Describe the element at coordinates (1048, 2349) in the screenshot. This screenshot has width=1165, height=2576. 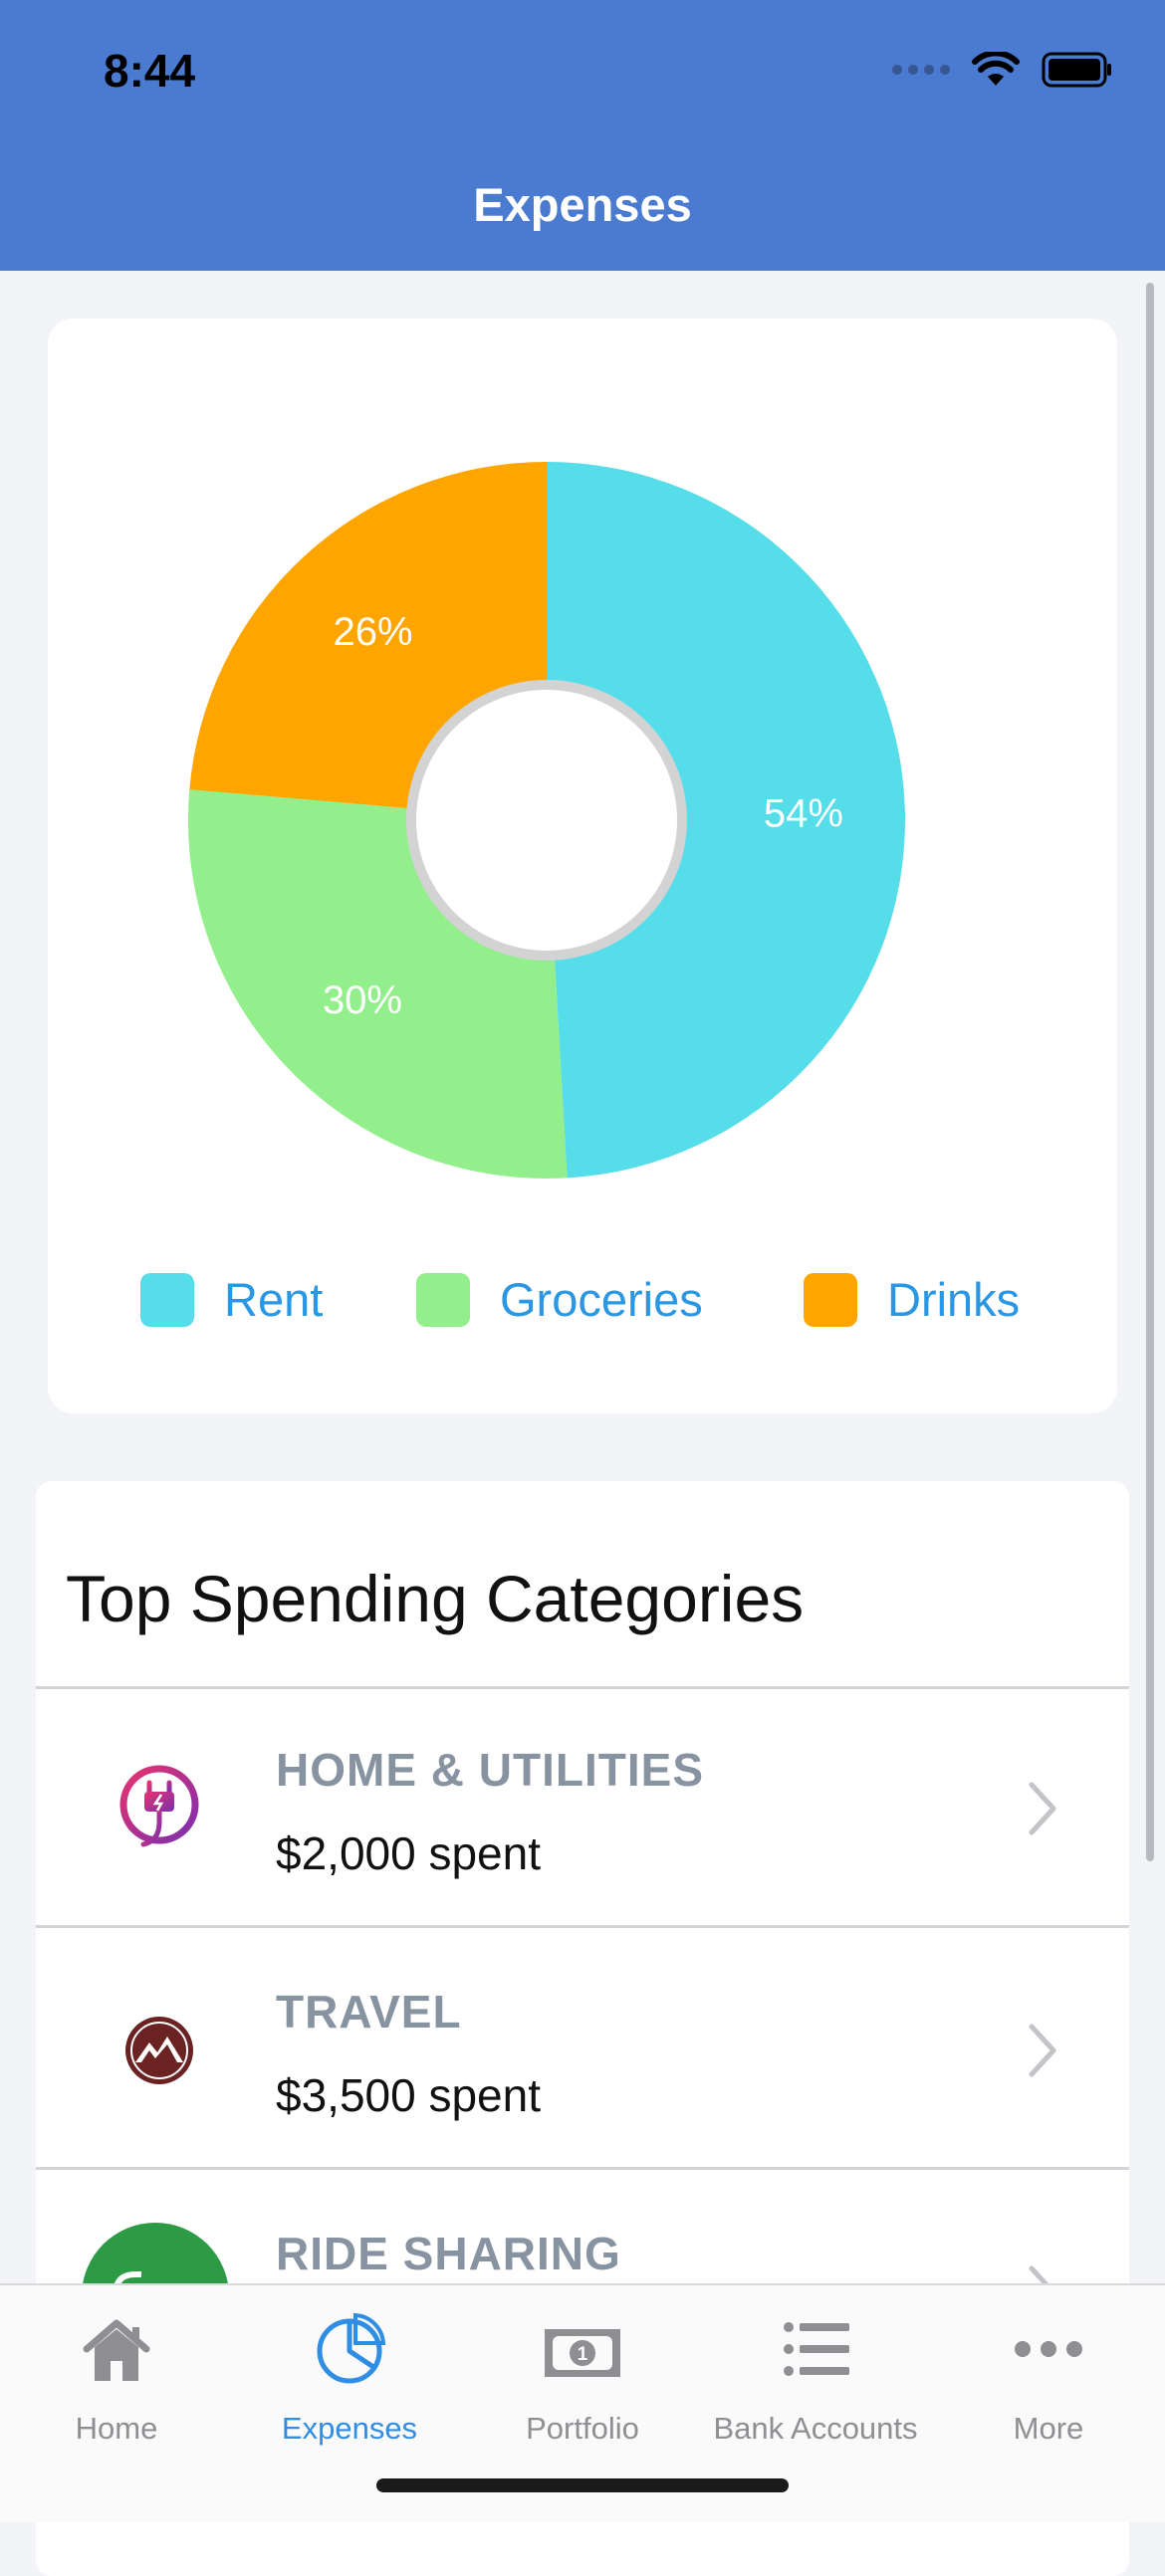
I see `more-icon` at that location.